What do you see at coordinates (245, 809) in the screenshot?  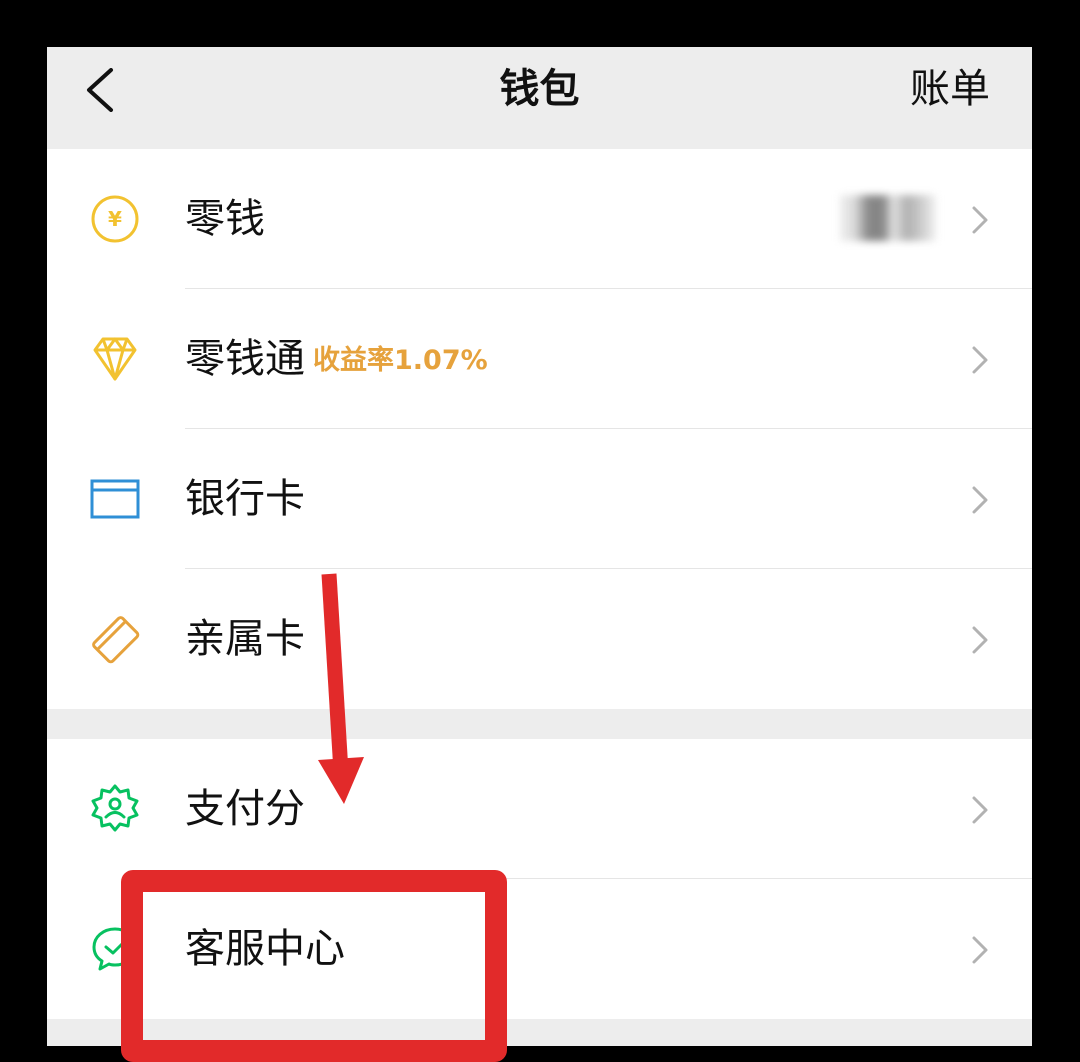 I see `menu-item-label: 支付分` at bounding box center [245, 809].